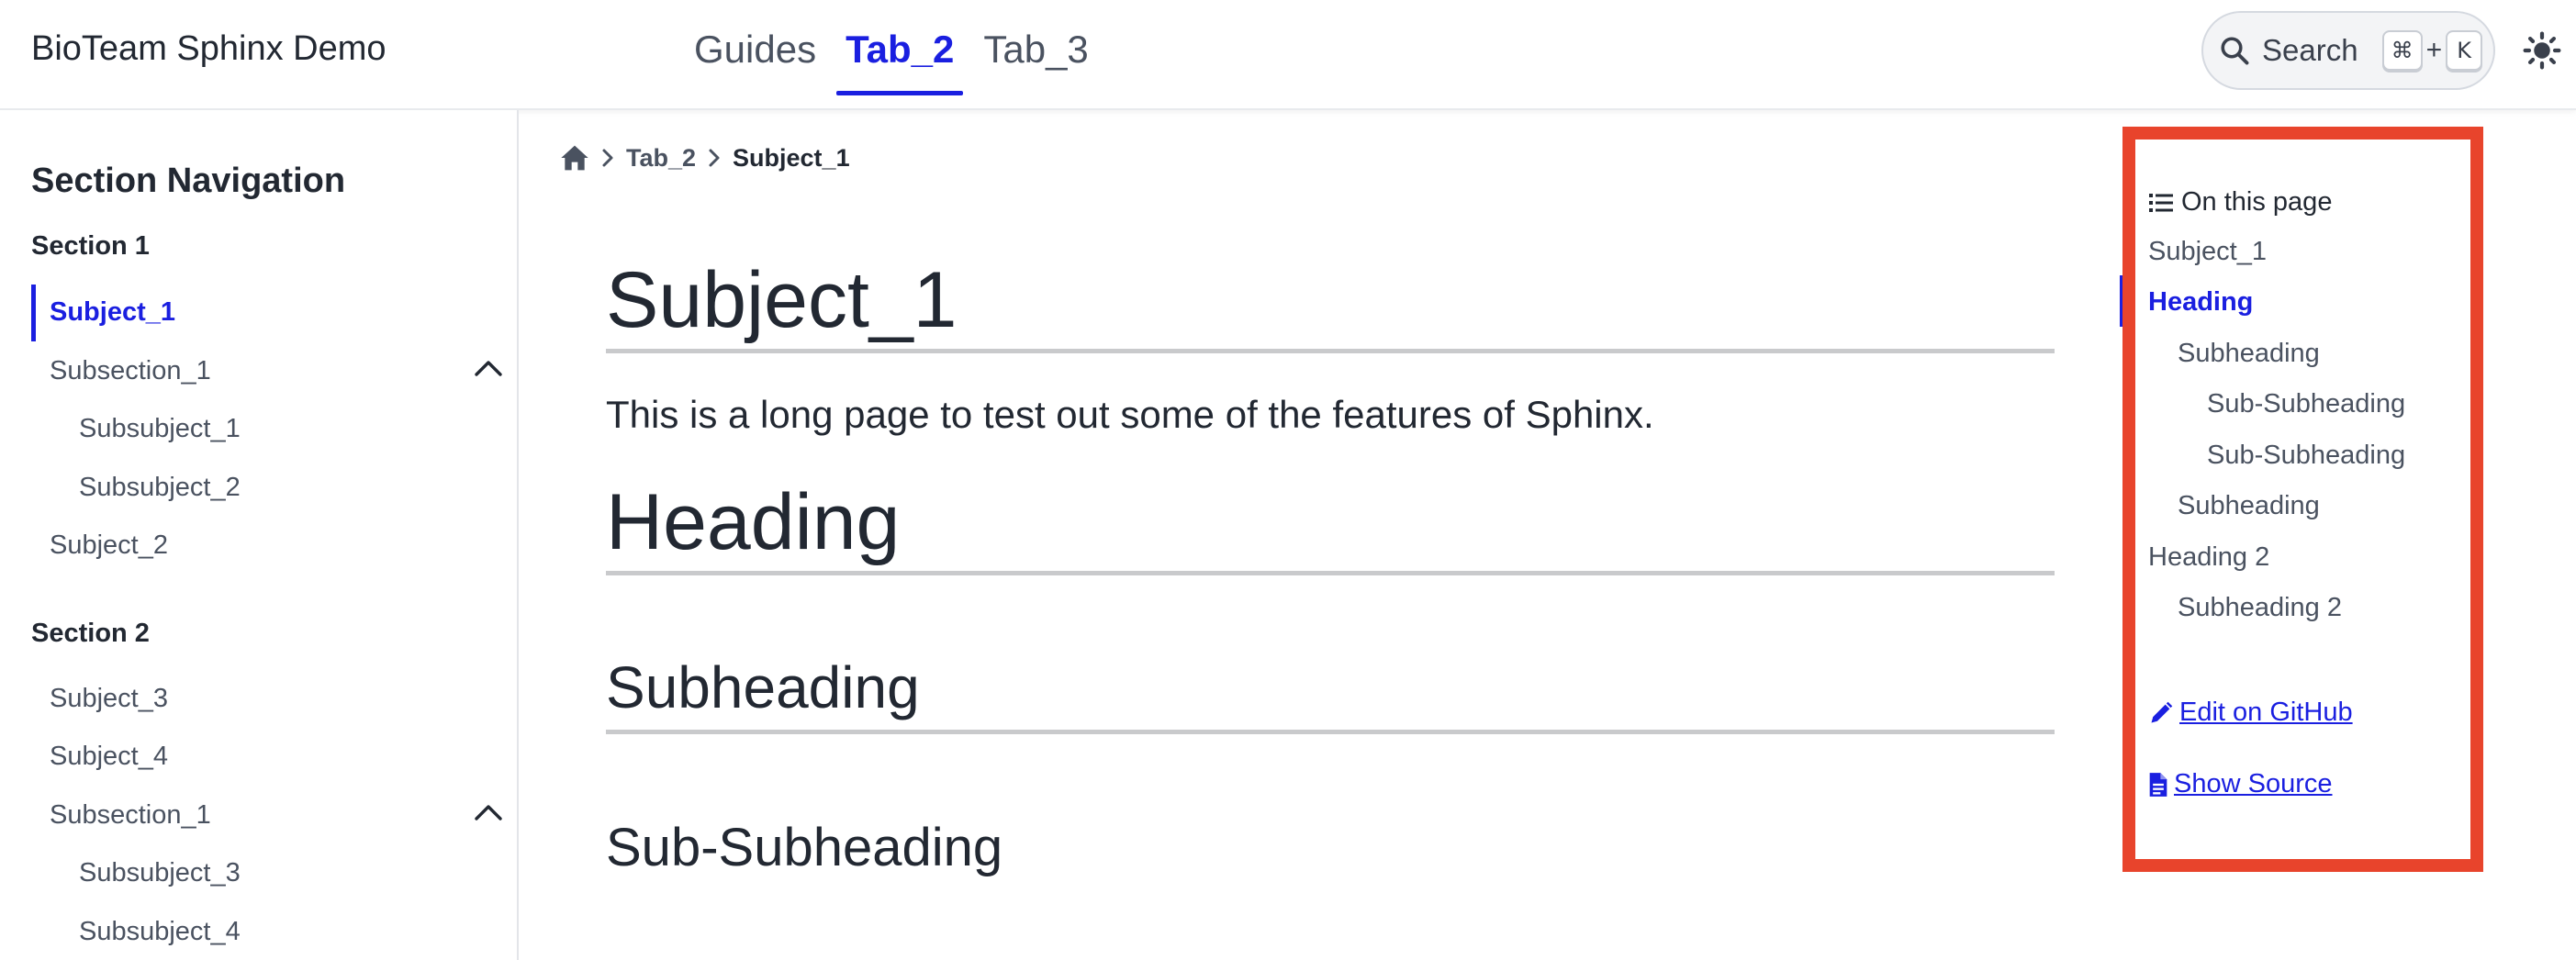 The height and width of the screenshot is (960, 2576). What do you see at coordinates (791, 157) in the screenshot?
I see `breadcrumb-current: Subject_1` at bounding box center [791, 157].